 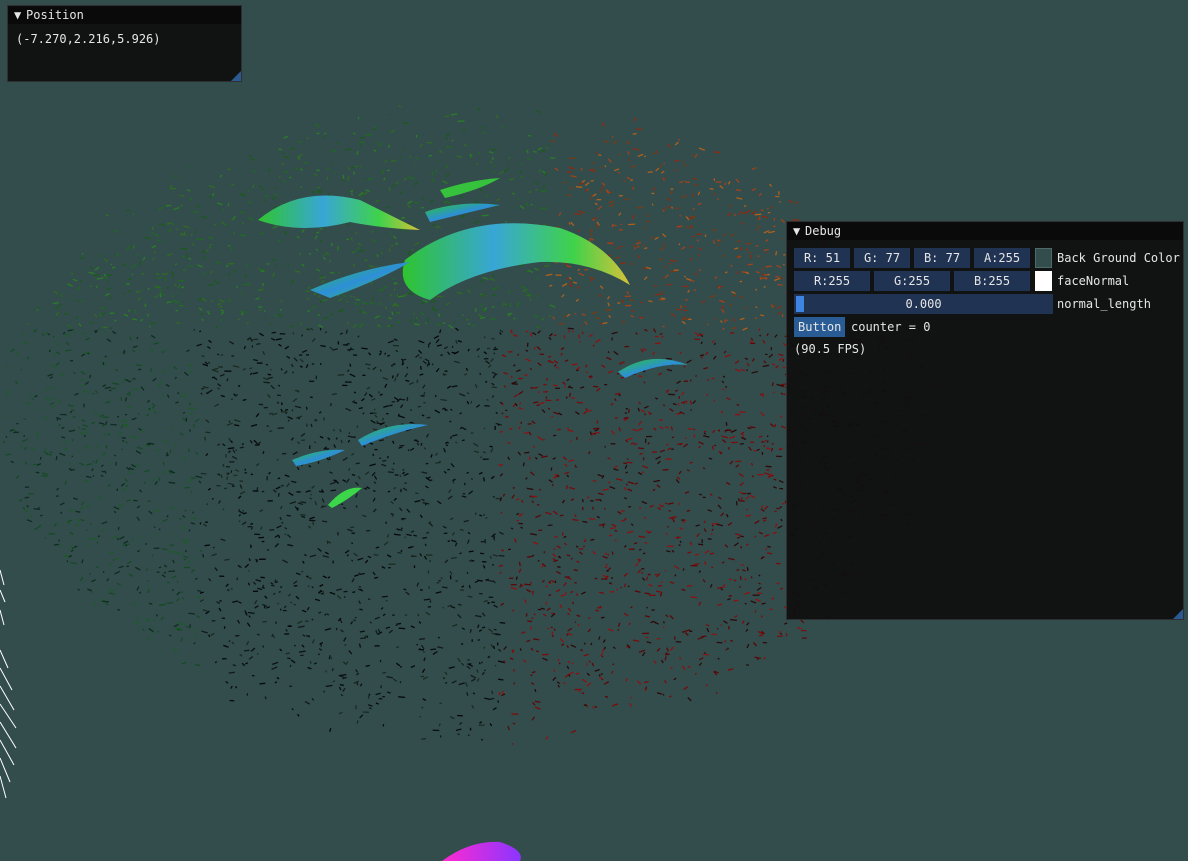 I want to click on face-normal-r-field: R:255, so click(x=832, y=281).